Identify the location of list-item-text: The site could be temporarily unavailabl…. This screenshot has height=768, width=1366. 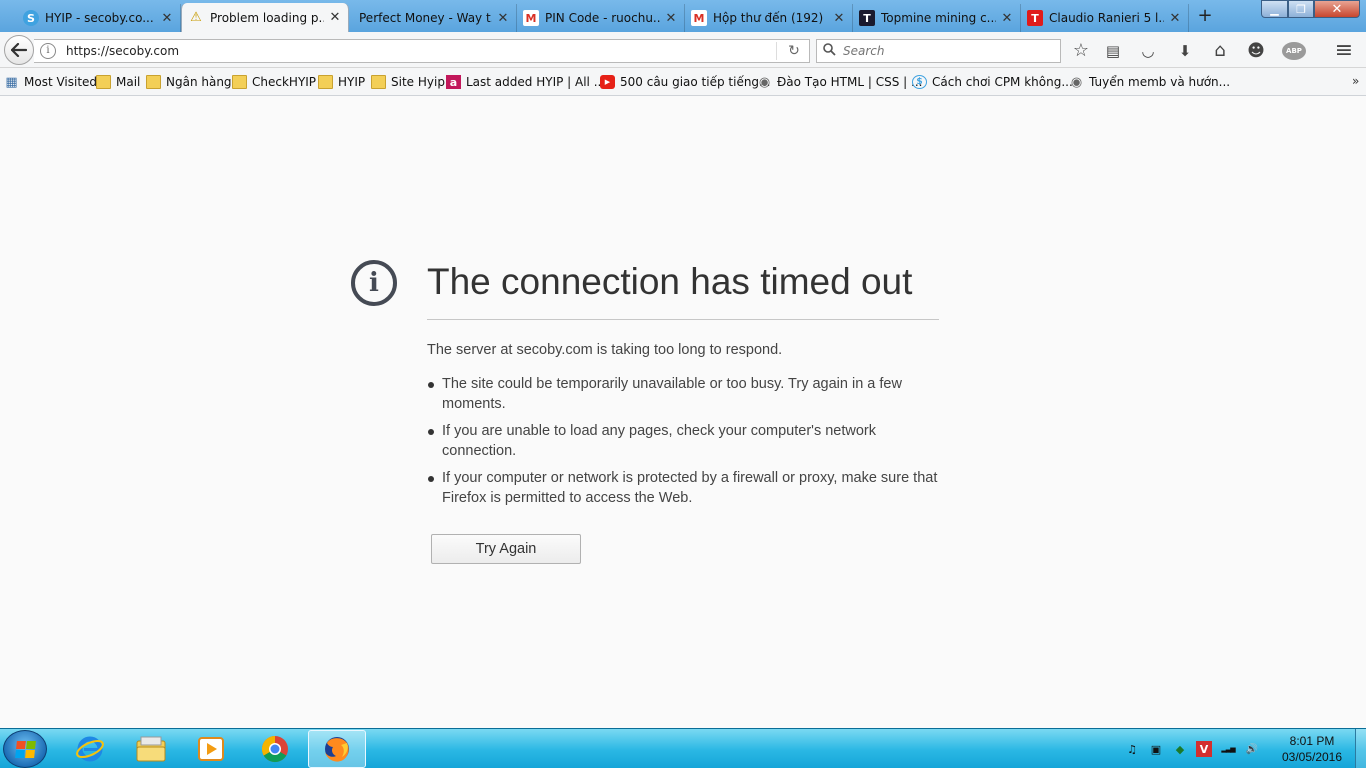
(672, 394).